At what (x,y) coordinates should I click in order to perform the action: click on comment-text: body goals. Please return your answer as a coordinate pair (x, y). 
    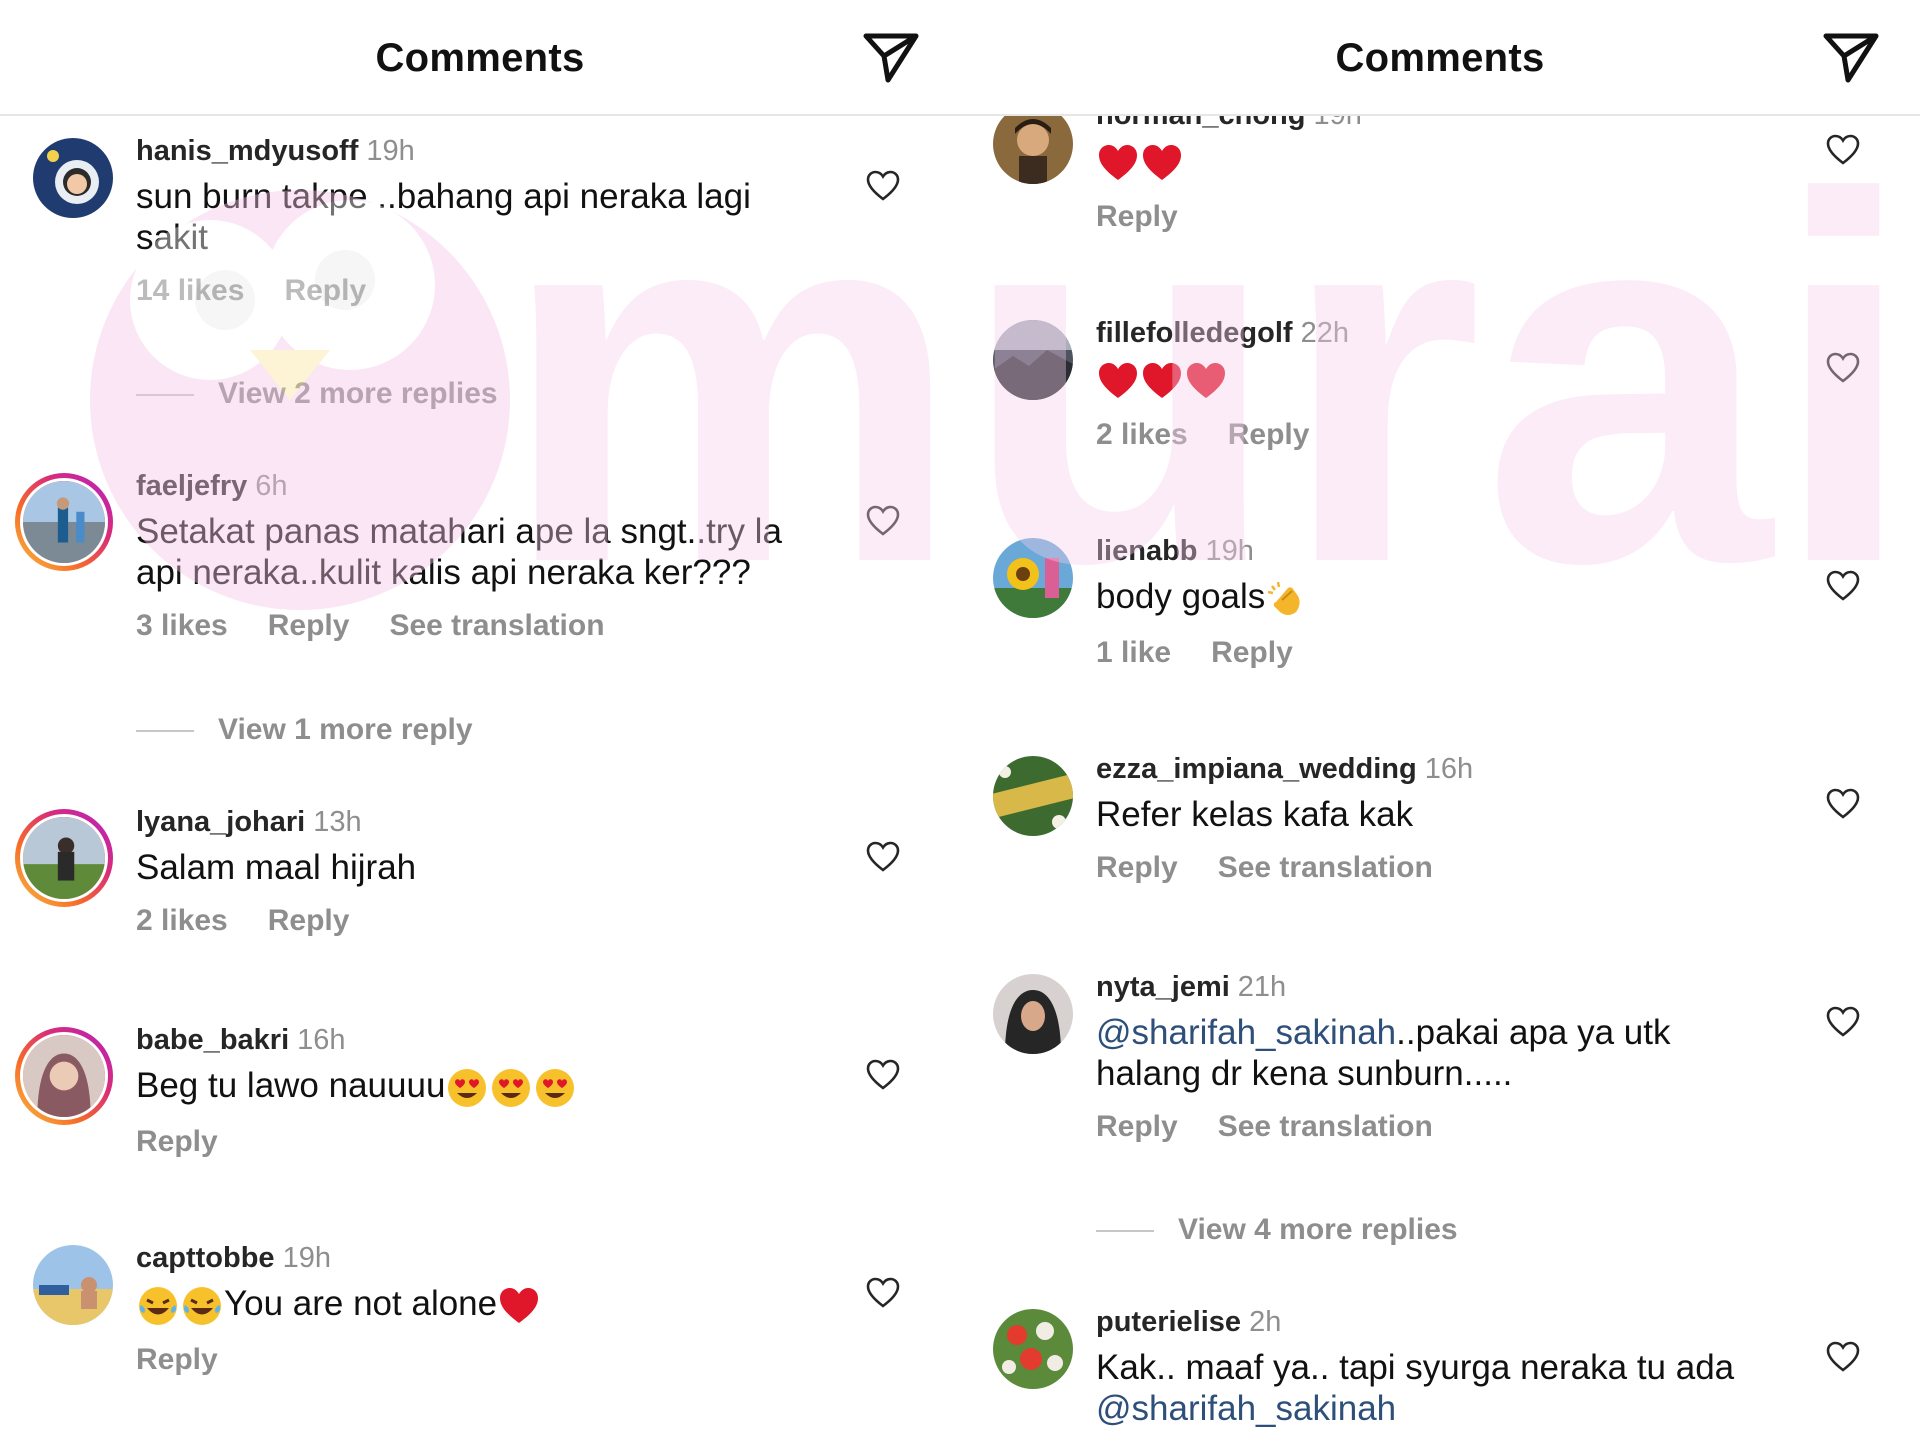
    Looking at the image, I should click on (1181, 596).